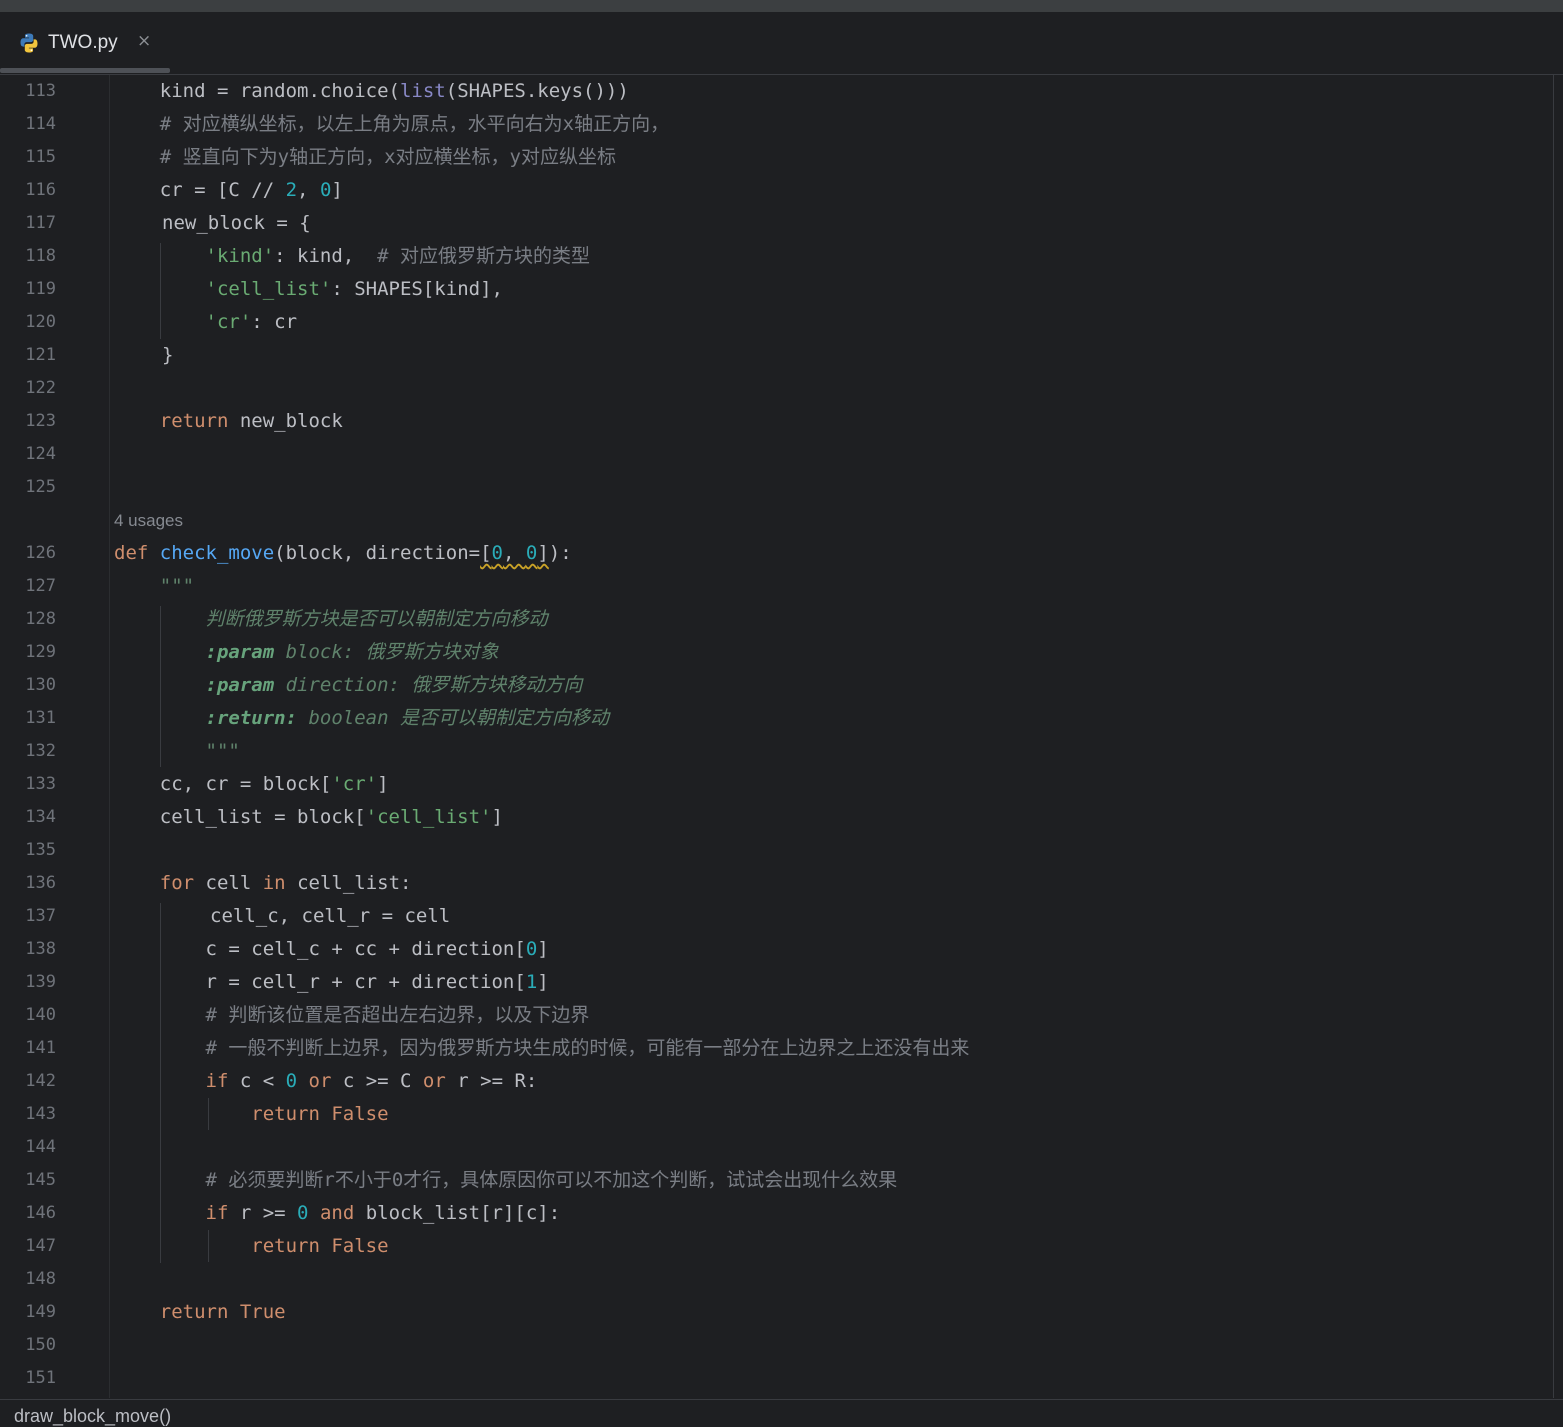 The width and height of the screenshot is (1563, 1427). What do you see at coordinates (414, 124) in the screenshot?
I see `code-text: # 对应横纵坐标，以左上角为原点，水平向右为x轴正方向，` at bounding box center [414, 124].